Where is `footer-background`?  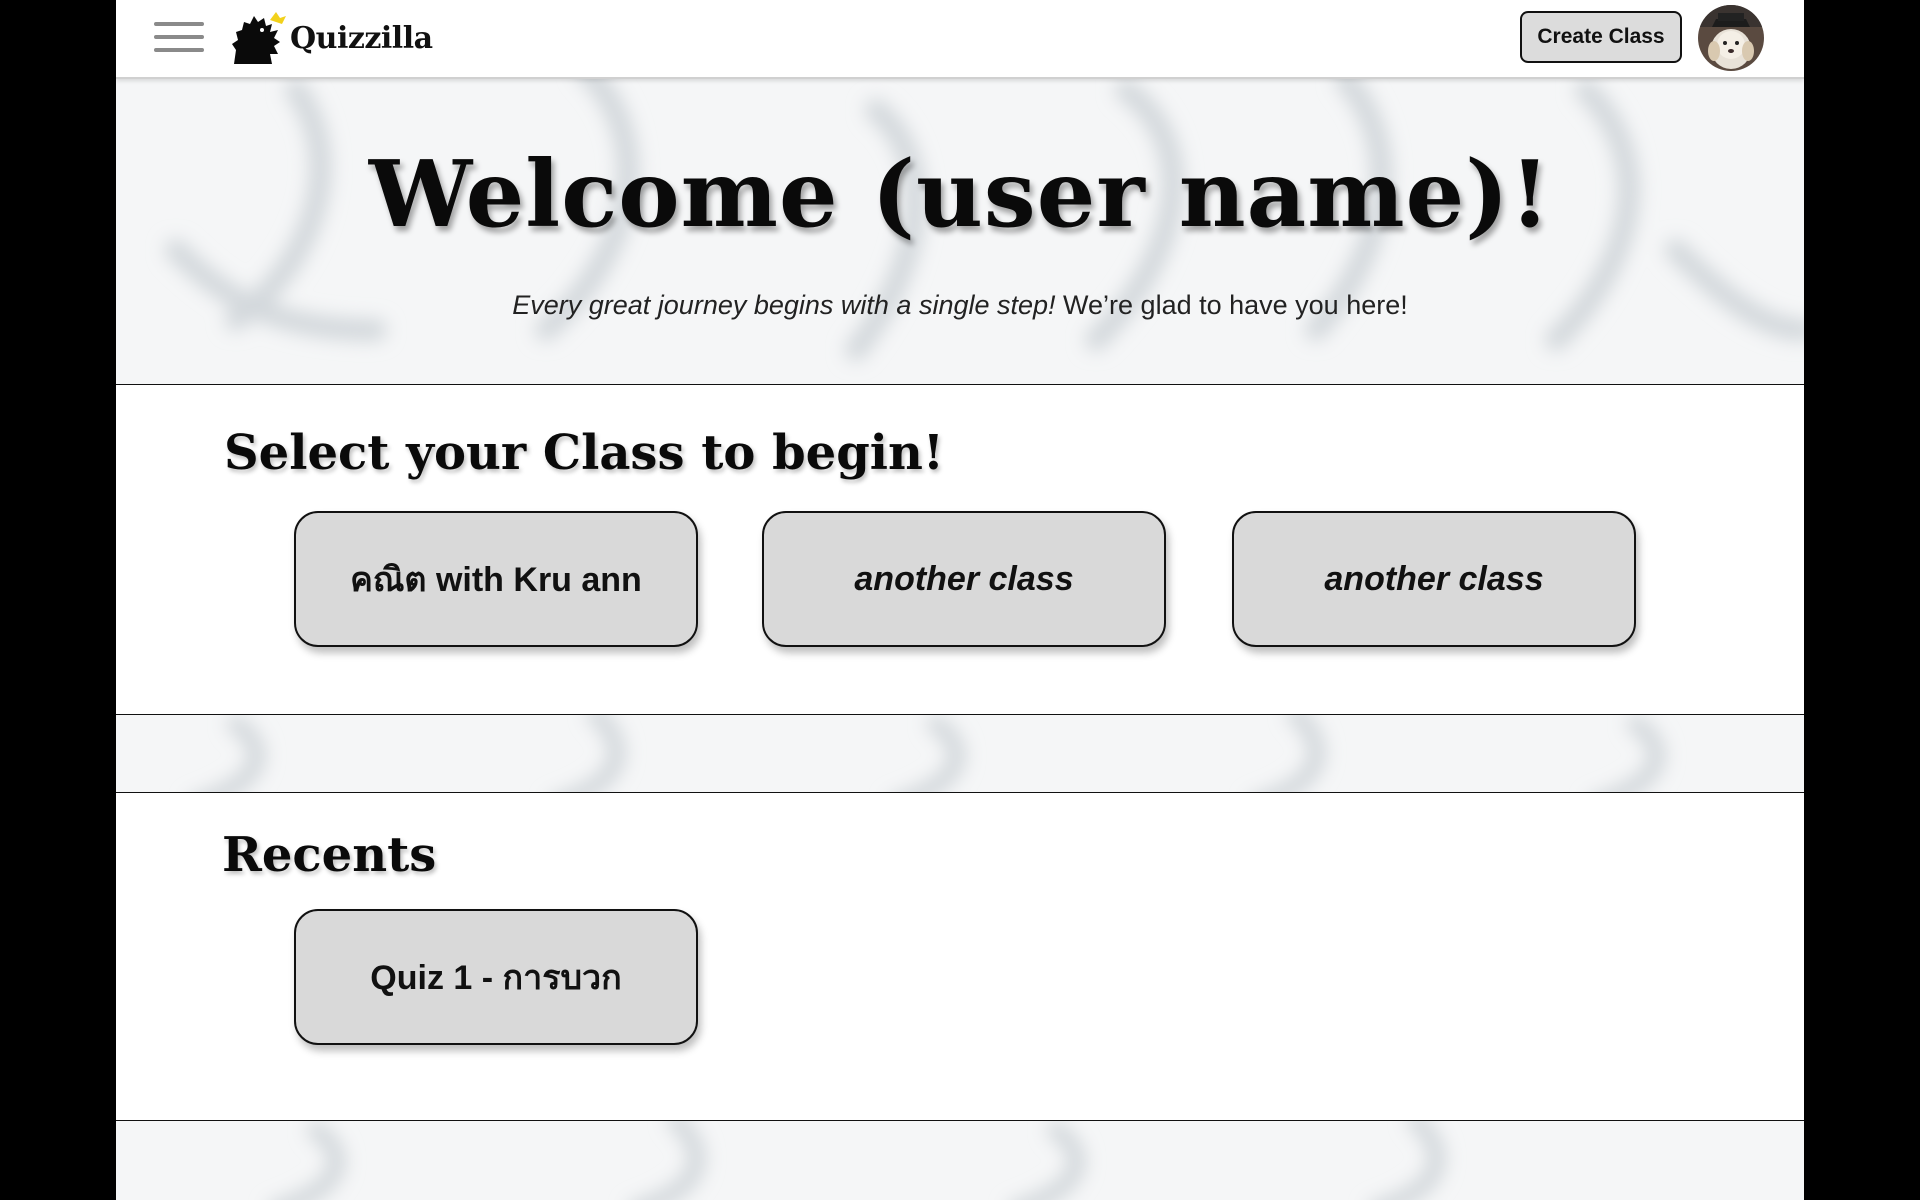
footer-background is located at coordinates (960, 1160).